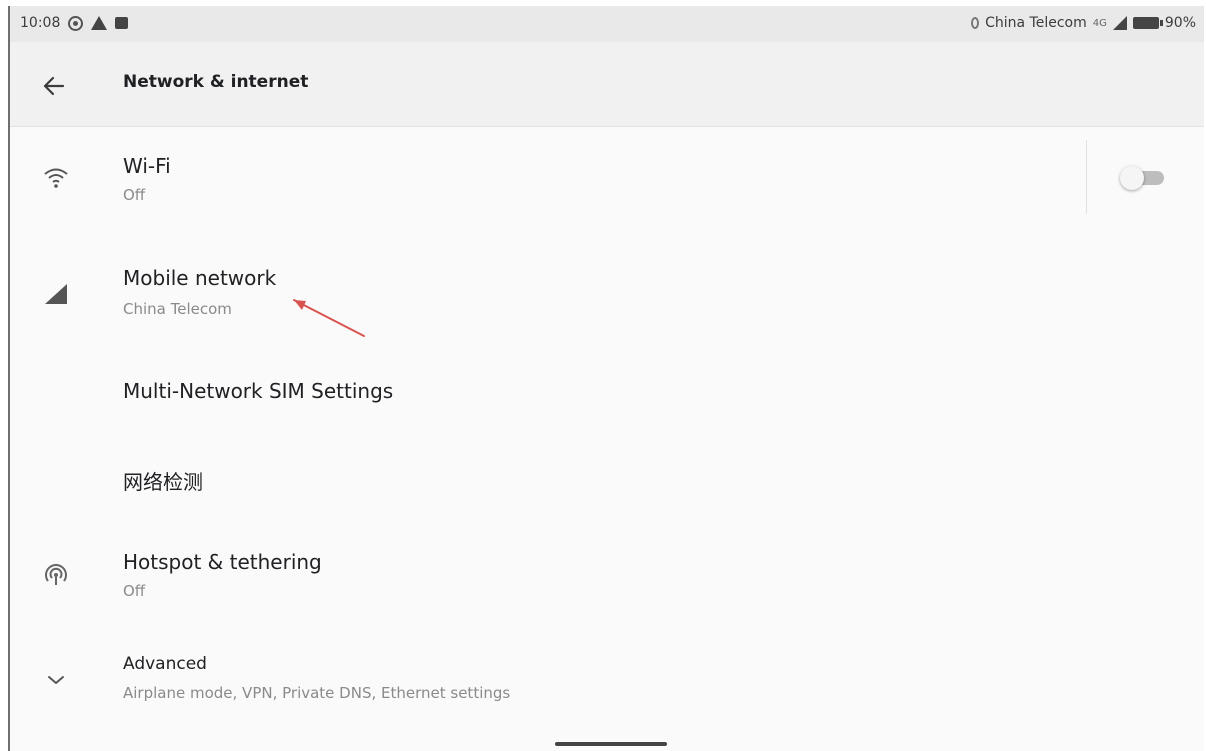 The height and width of the screenshot is (751, 1206). I want to click on notification-icon, so click(122, 23).